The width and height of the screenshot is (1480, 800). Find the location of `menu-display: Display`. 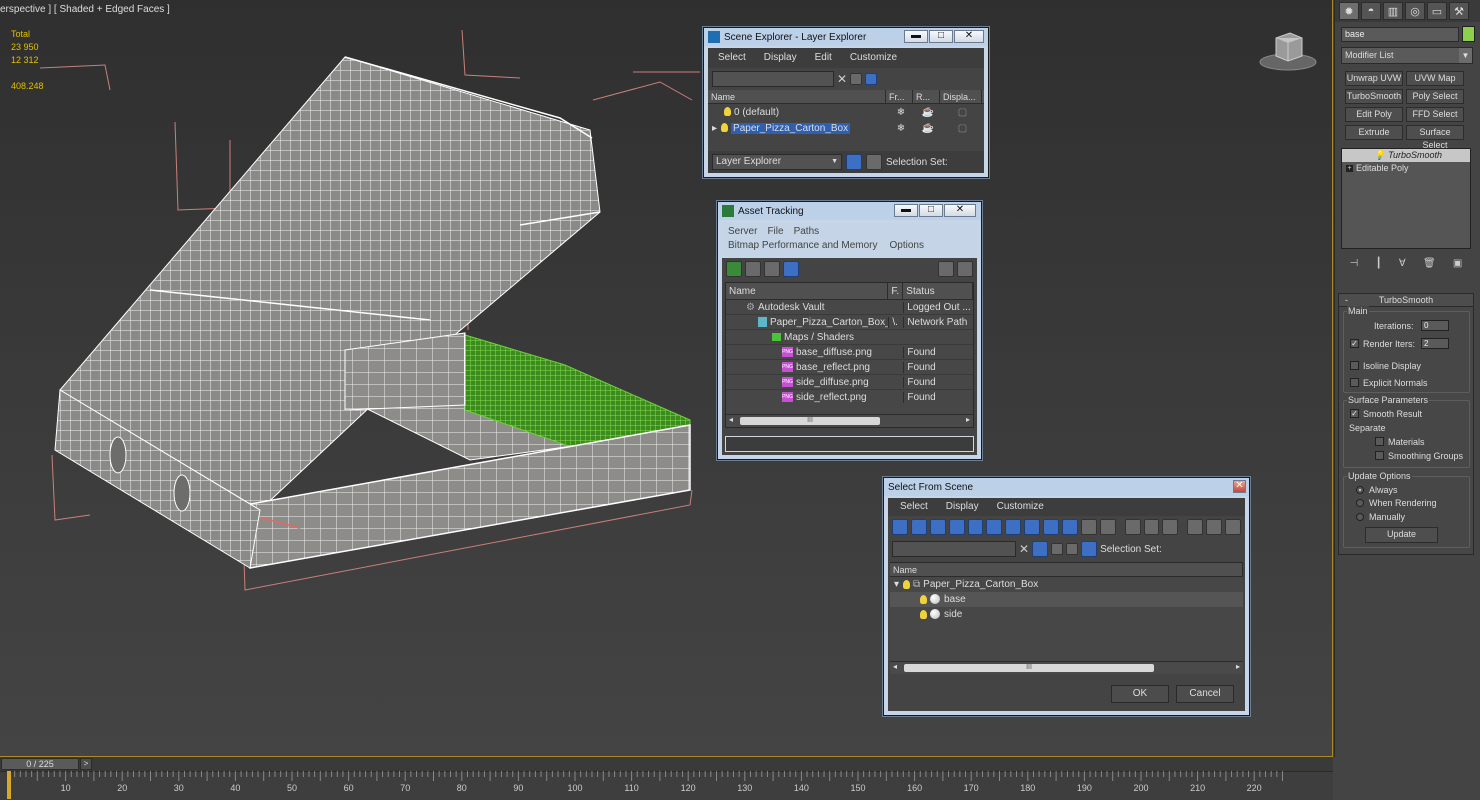

menu-display: Display is located at coordinates (780, 58).